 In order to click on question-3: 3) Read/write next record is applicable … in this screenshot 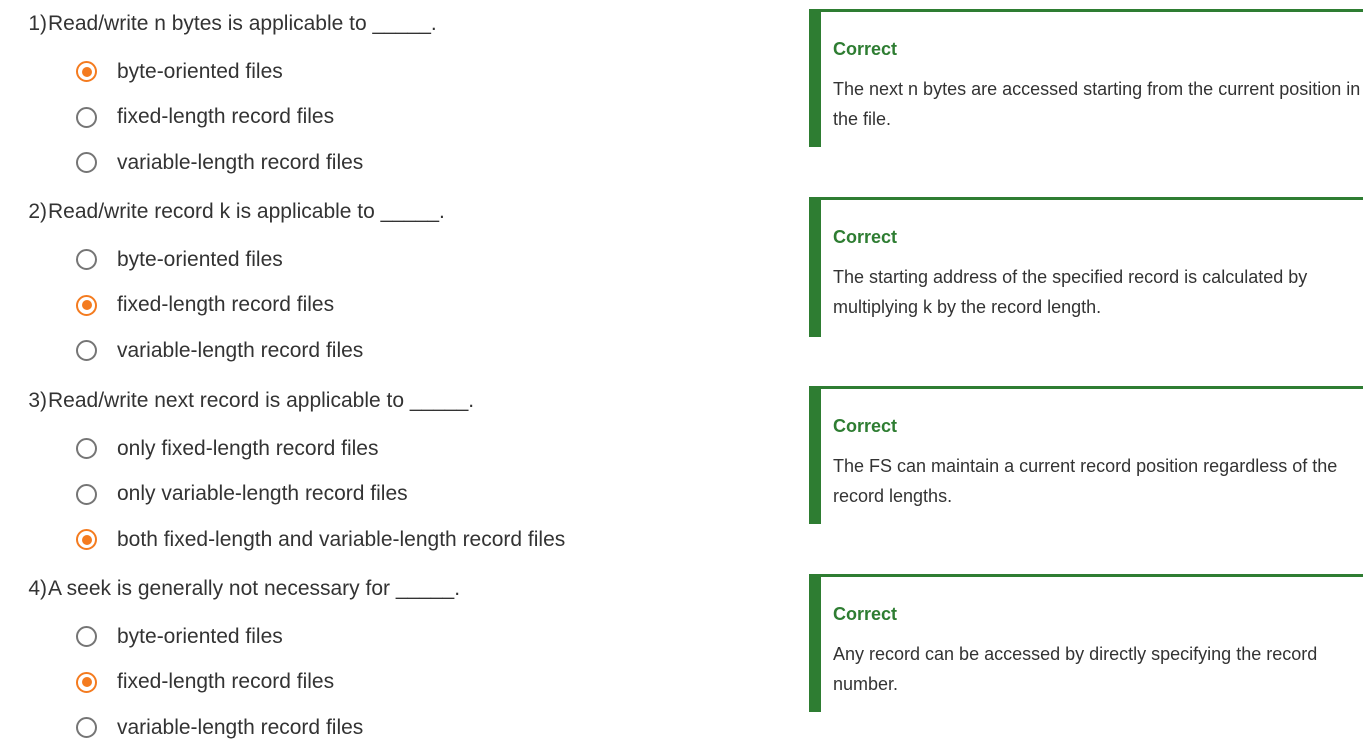, I will do `click(390, 476)`.